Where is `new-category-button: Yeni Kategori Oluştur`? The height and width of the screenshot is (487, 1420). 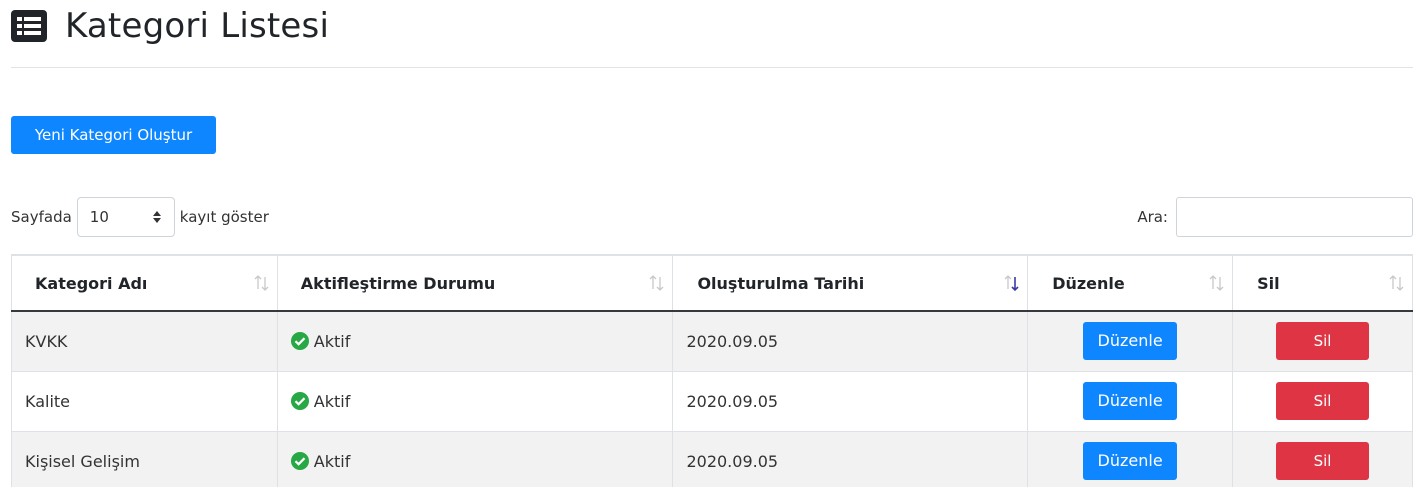
new-category-button: Yeni Kategori Oluştur is located at coordinates (113, 135).